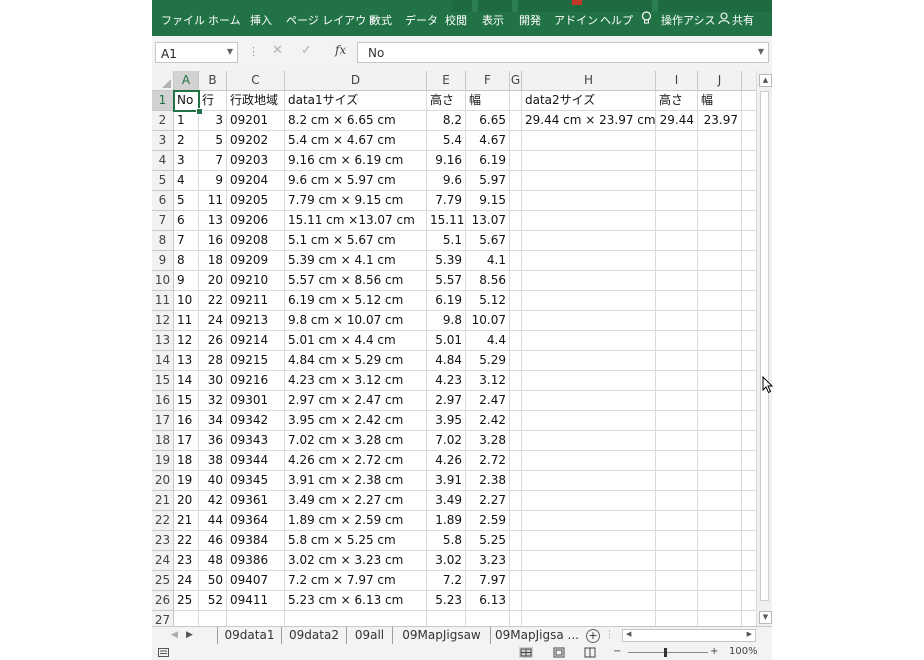 The image size is (924, 660). What do you see at coordinates (213, 301) in the screenshot?
I see `cell-b11: 22` at bounding box center [213, 301].